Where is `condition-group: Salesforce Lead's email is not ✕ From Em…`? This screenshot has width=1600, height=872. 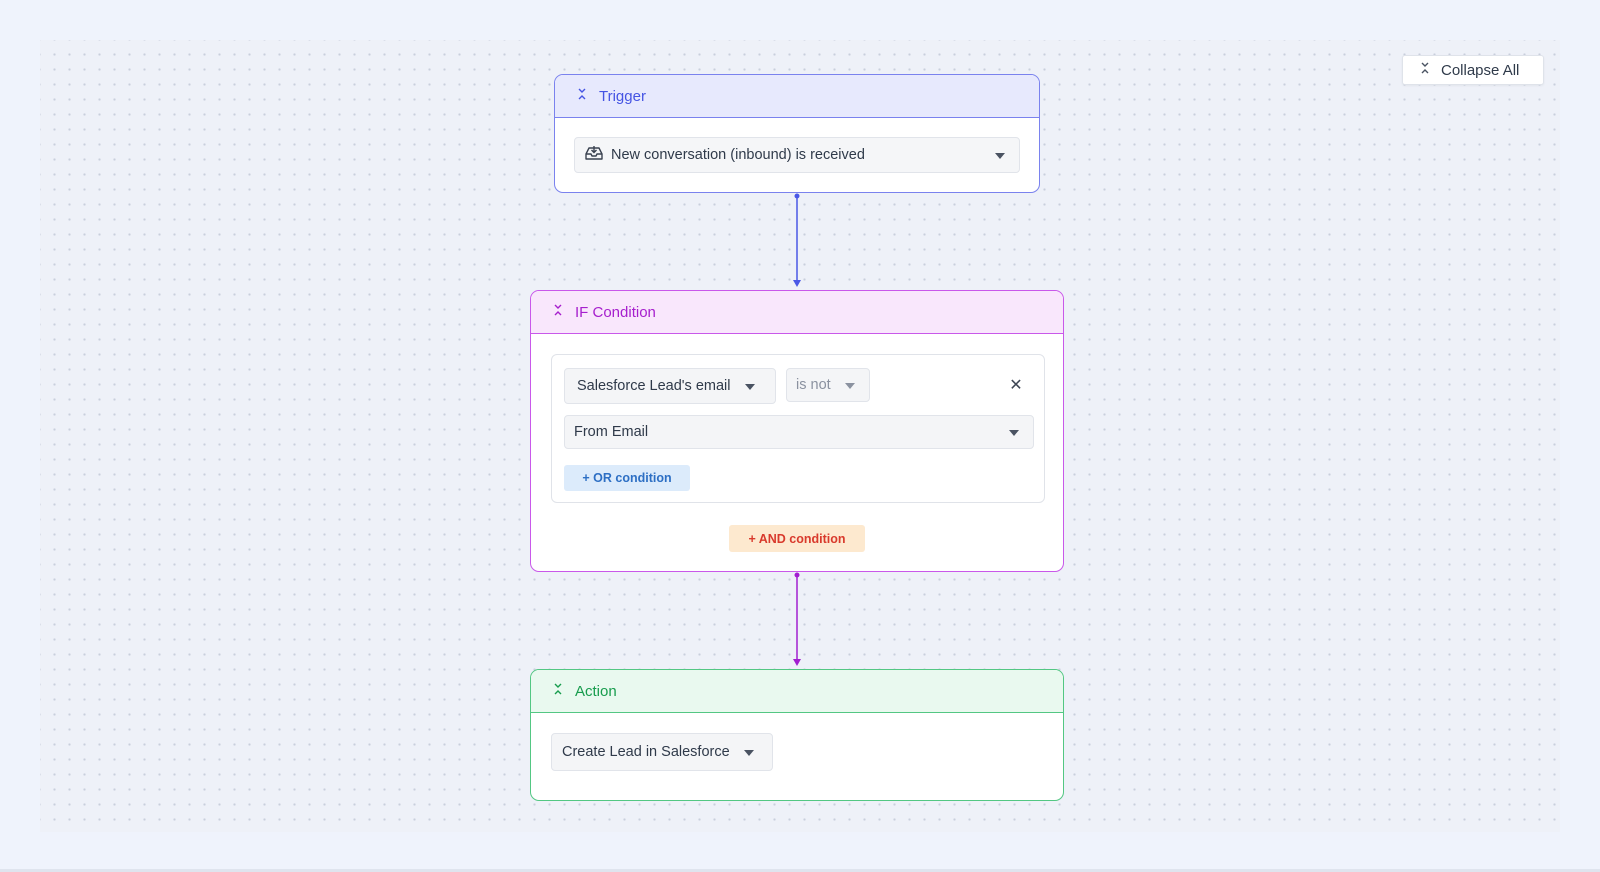
condition-group: Salesforce Lead's email is not ✕ From Em… is located at coordinates (798, 428).